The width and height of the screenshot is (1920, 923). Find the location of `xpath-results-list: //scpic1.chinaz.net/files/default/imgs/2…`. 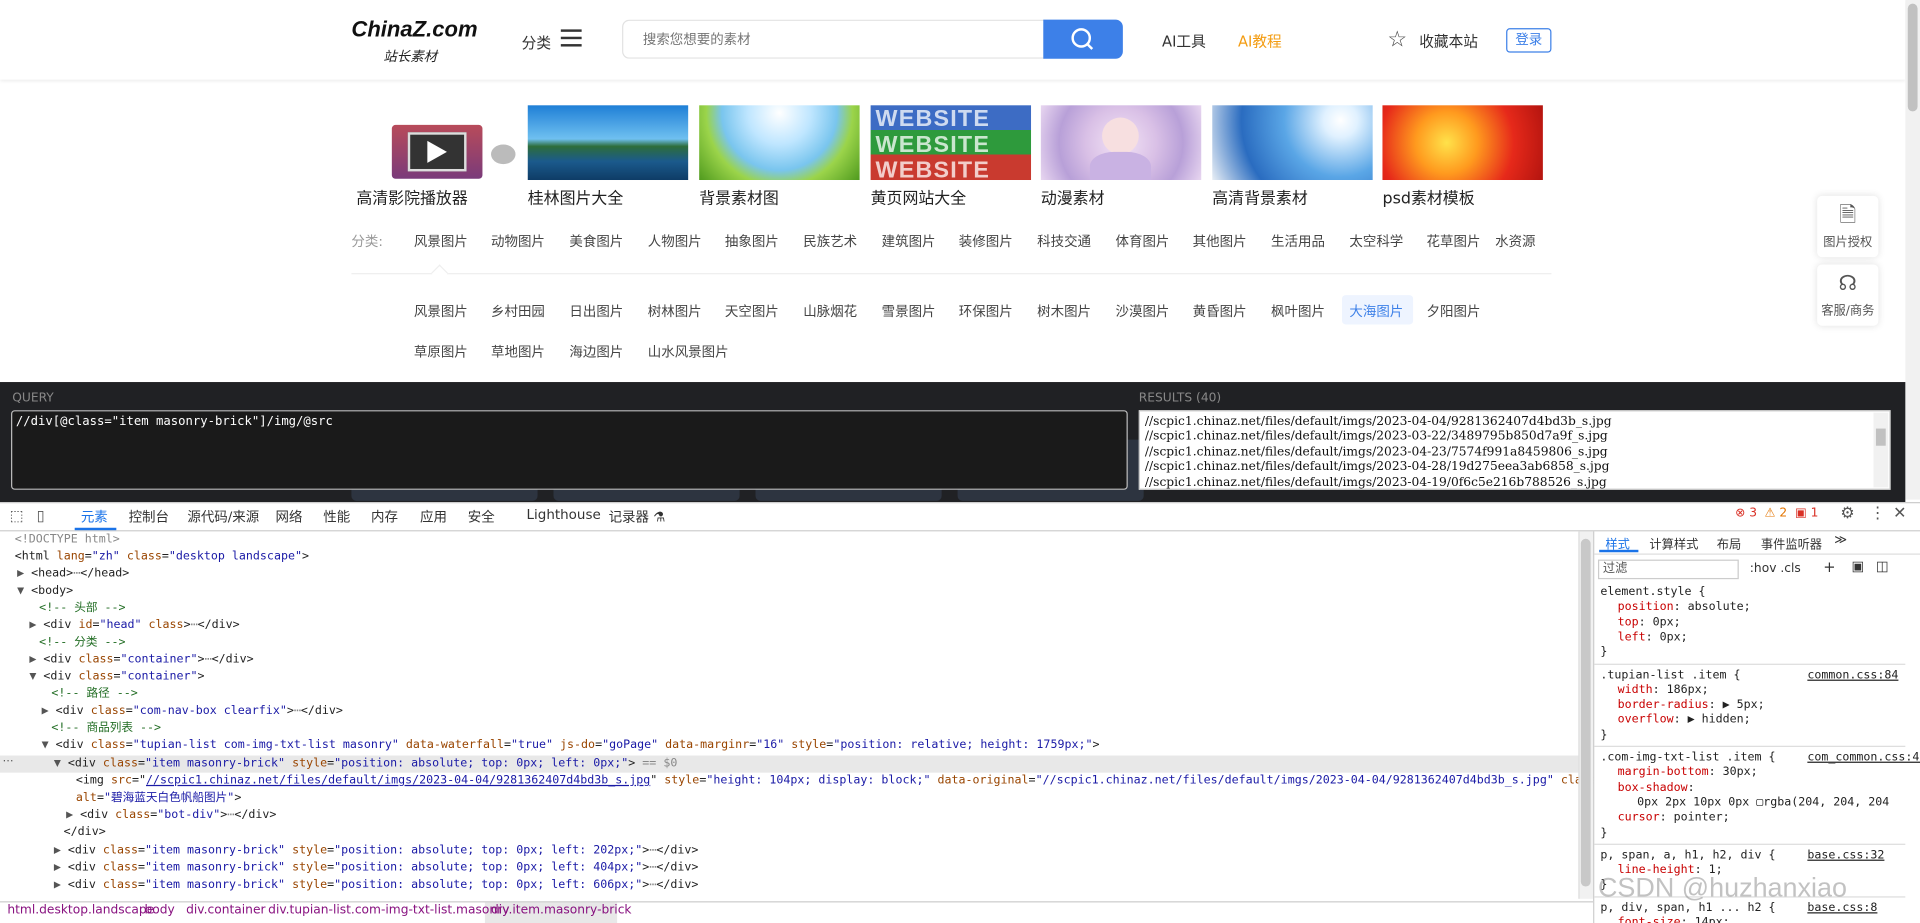

xpath-results-list: //scpic1.chinaz.net/files/default/imgs/2… is located at coordinates (1514, 450).